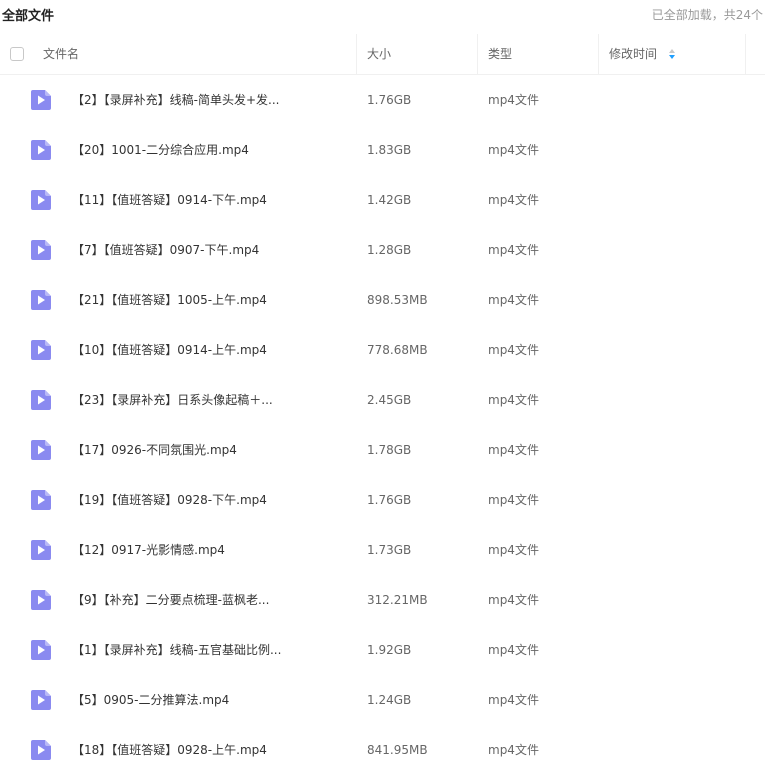 The height and width of the screenshot is (775, 765). Describe the element at coordinates (207, 750) in the screenshot. I see `file-name: 【18】【值班答疑】0928-上午.mp4` at that location.